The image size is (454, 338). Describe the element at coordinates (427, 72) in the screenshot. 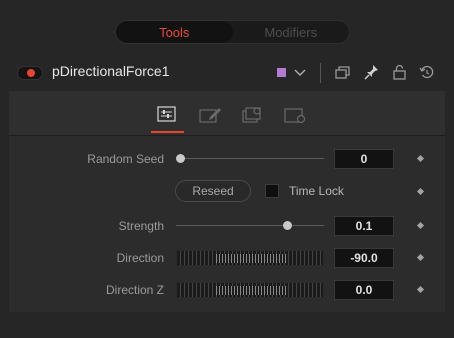

I see `reset-icon` at that location.